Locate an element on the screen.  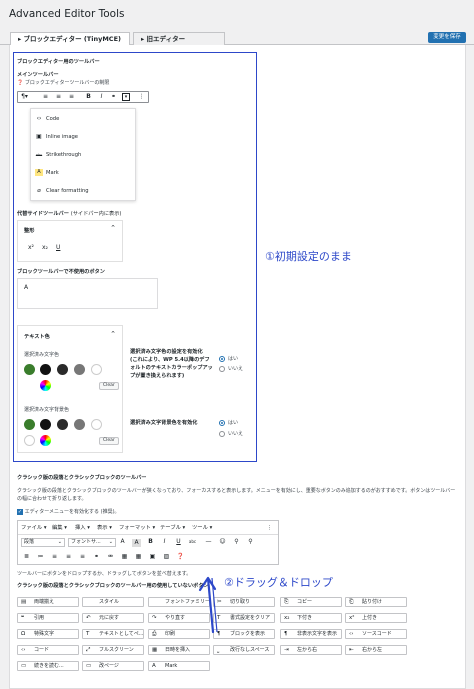
unused-button-paste: ⎗ 貼り付け is located at coordinates (376, 602).